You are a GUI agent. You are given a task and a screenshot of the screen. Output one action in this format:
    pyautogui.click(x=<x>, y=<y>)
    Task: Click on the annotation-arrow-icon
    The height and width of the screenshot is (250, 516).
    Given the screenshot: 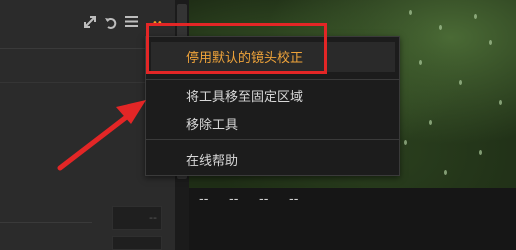 What is the action you would take?
    pyautogui.click(x=101, y=135)
    